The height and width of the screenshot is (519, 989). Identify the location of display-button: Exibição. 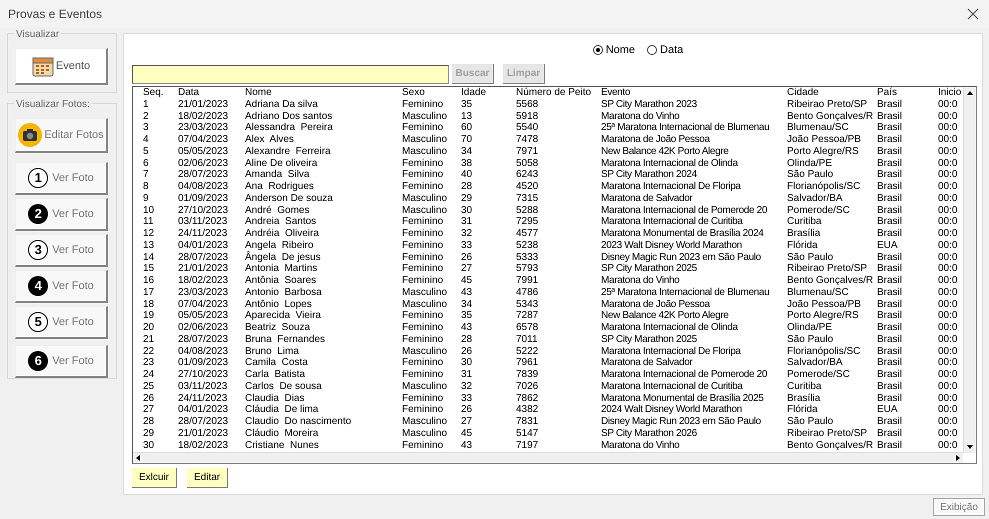
(959, 507).